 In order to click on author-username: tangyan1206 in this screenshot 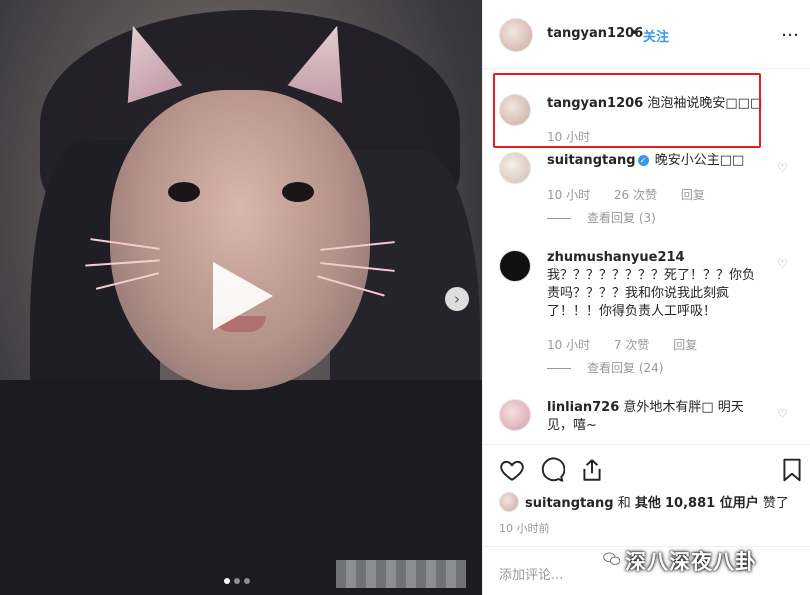, I will do `click(595, 33)`.